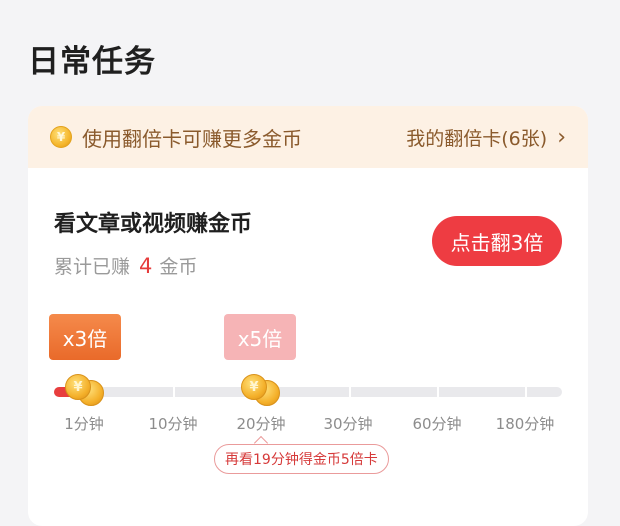 The width and height of the screenshot is (620, 526). What do you see at coordinates (348, 424) in the screenshot?
I see `tick-label: 30分钟` at bounding box center [348, 424].